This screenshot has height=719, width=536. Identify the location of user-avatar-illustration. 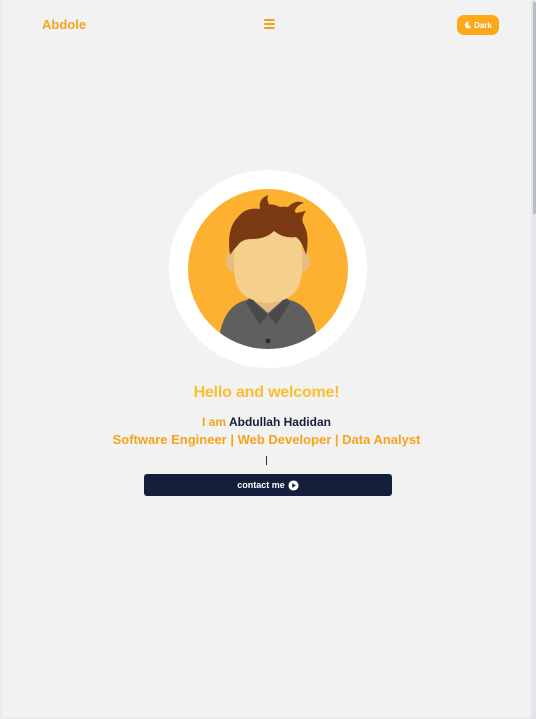
(268, 269).